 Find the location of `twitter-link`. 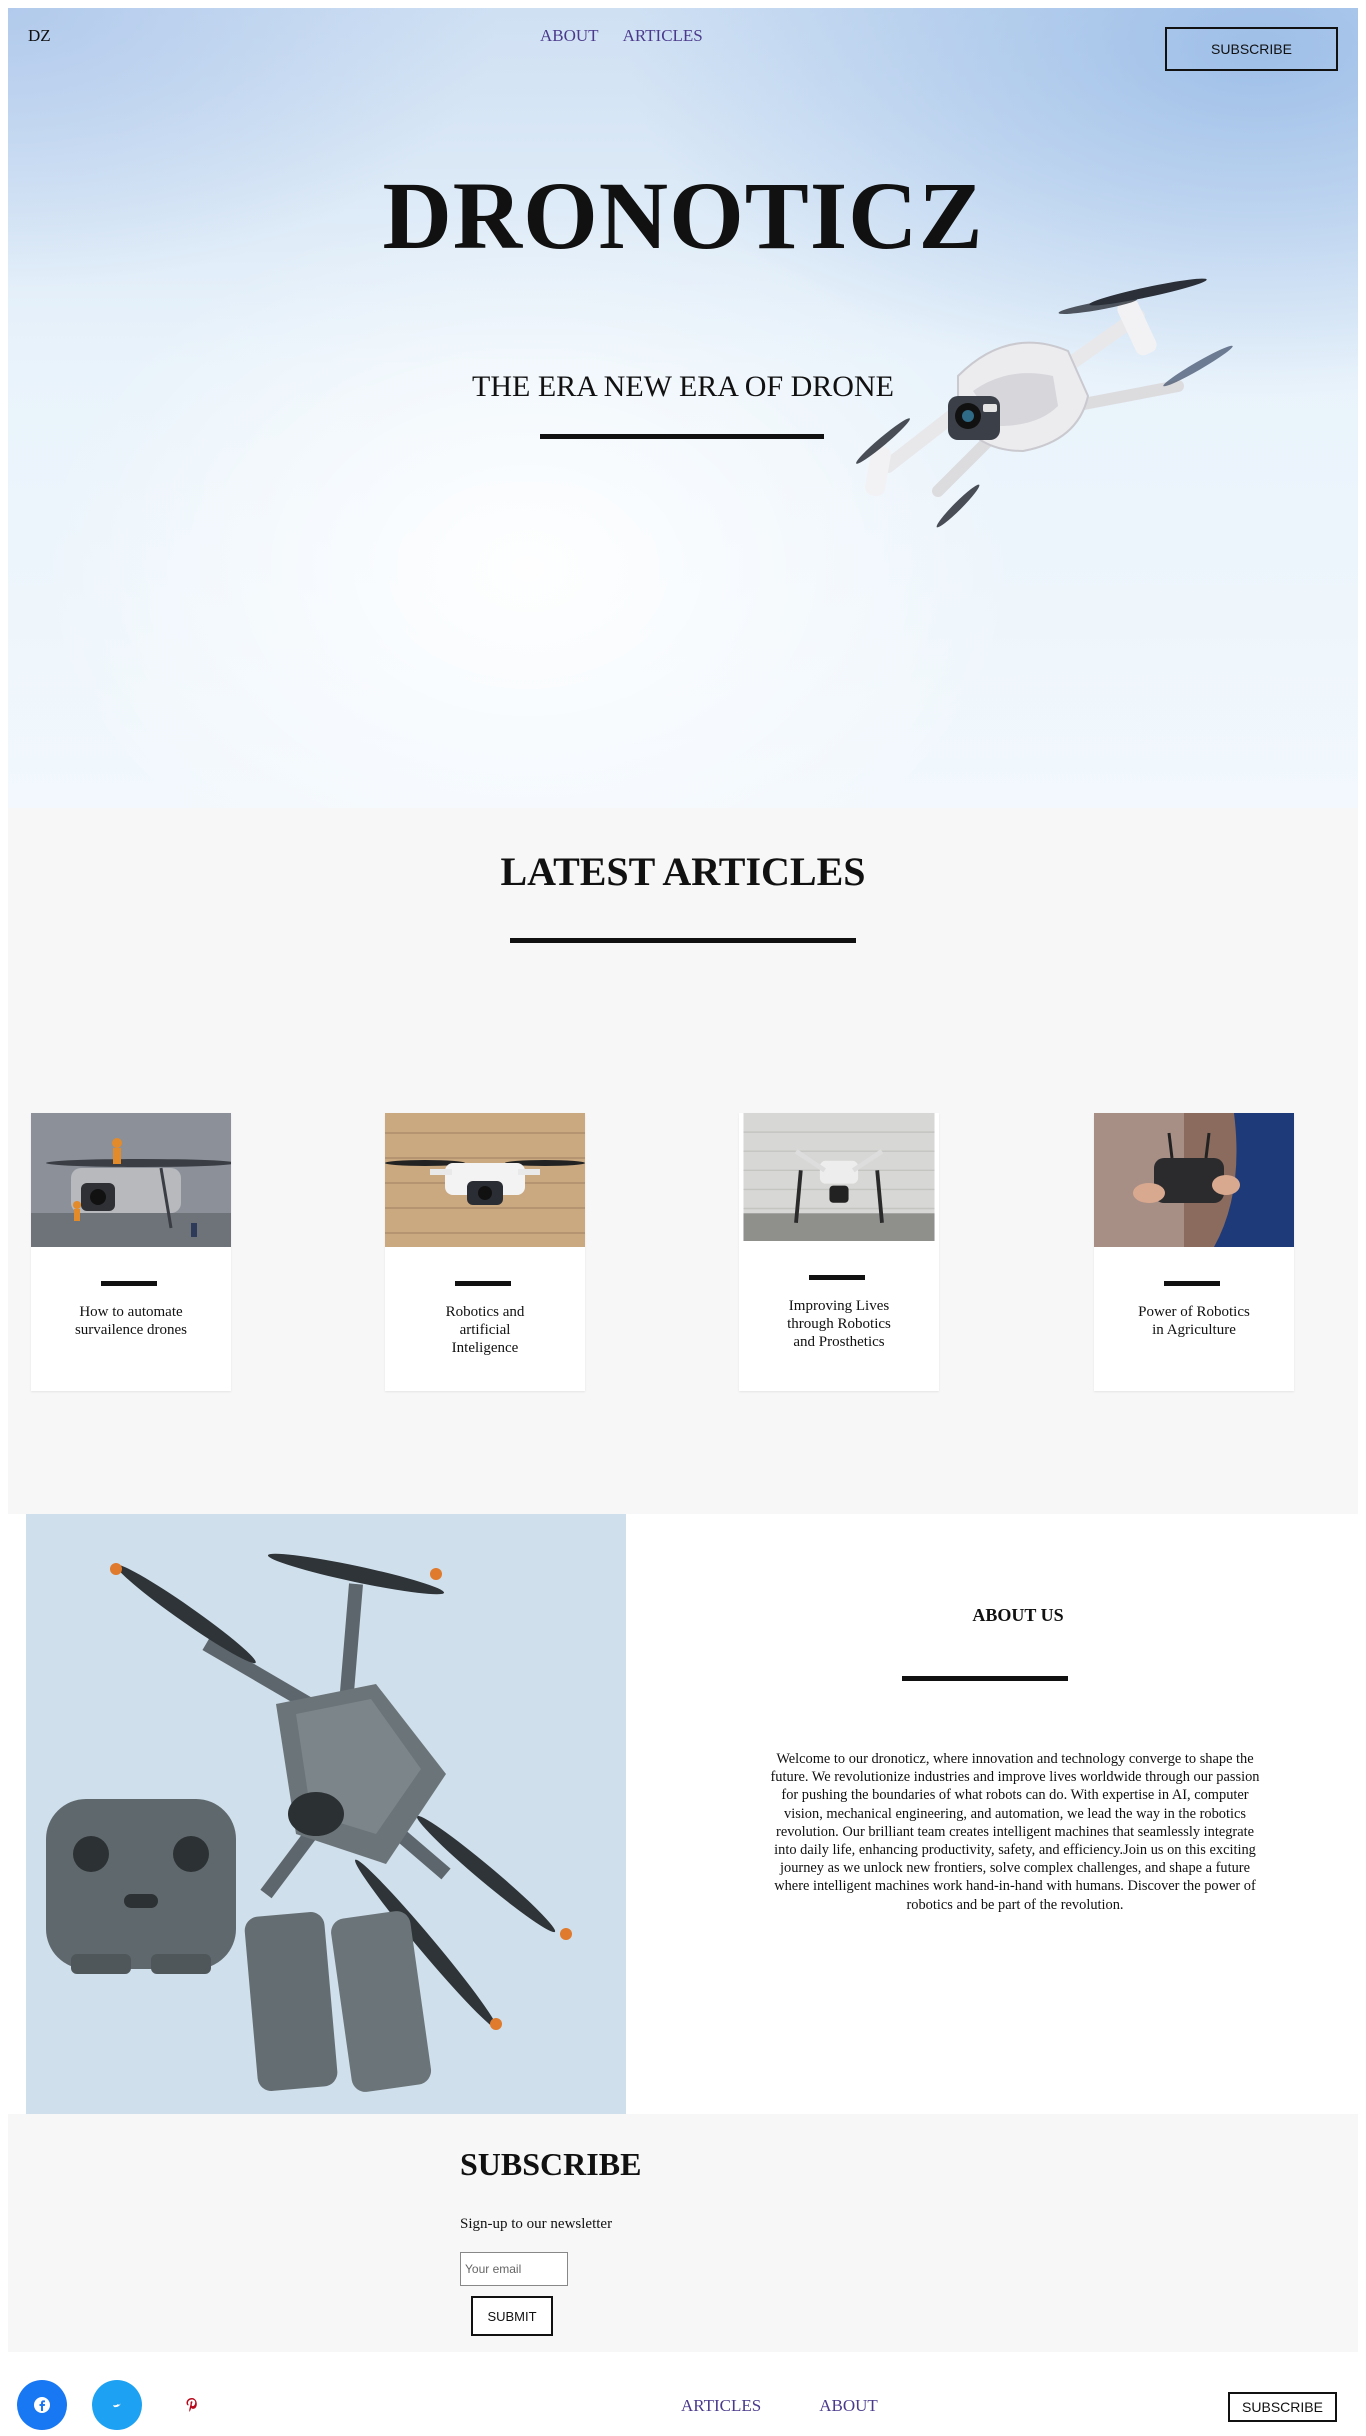

twitter-link is located at coordinates (117, 2405).